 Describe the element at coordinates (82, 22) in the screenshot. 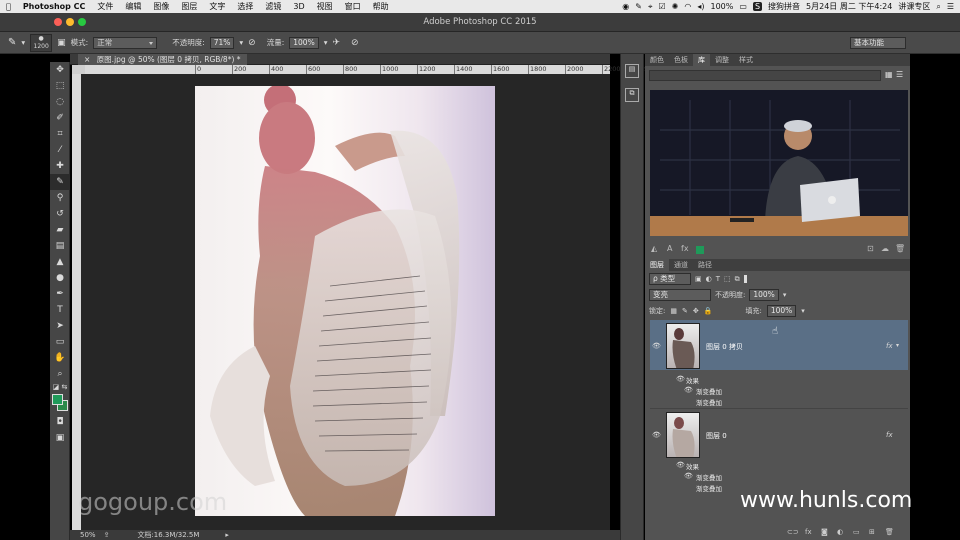

I see `zoom-window-button` at that location.